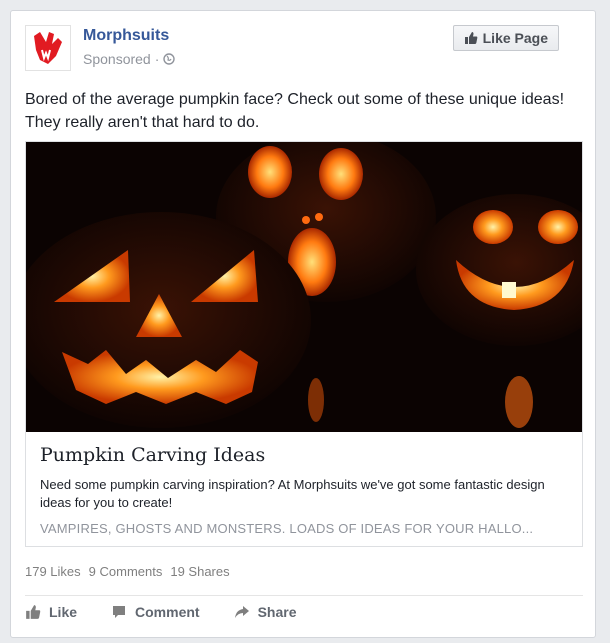 This screenshot has width=610, height=643. Describe the element at coordinates (167, 612) in the screenshot. I see `comment-label: Comment` at that location.